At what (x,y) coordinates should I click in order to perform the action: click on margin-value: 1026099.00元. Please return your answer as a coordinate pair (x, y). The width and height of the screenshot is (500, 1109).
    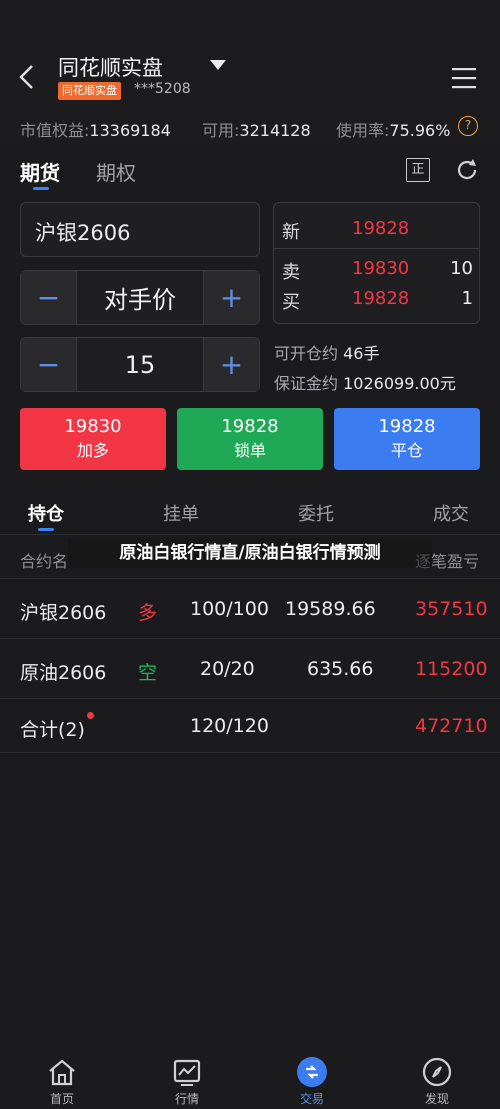
    Looking at the image, I should click on (399, 383).